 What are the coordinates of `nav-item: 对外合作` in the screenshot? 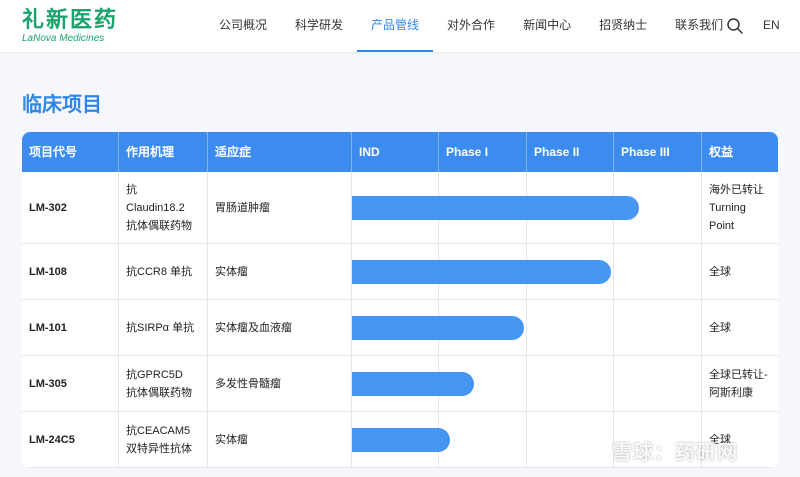 It's located at (471, 25).